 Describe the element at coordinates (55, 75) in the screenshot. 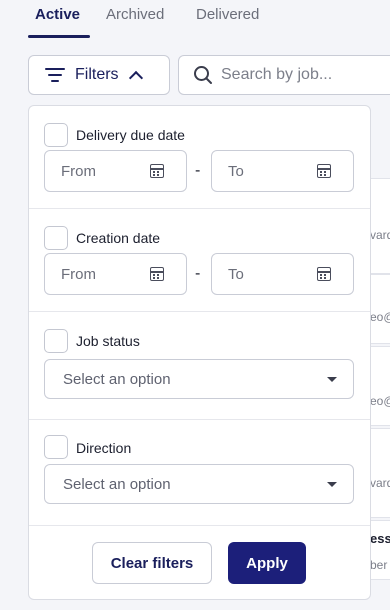

I see `filter-icon` at that location.